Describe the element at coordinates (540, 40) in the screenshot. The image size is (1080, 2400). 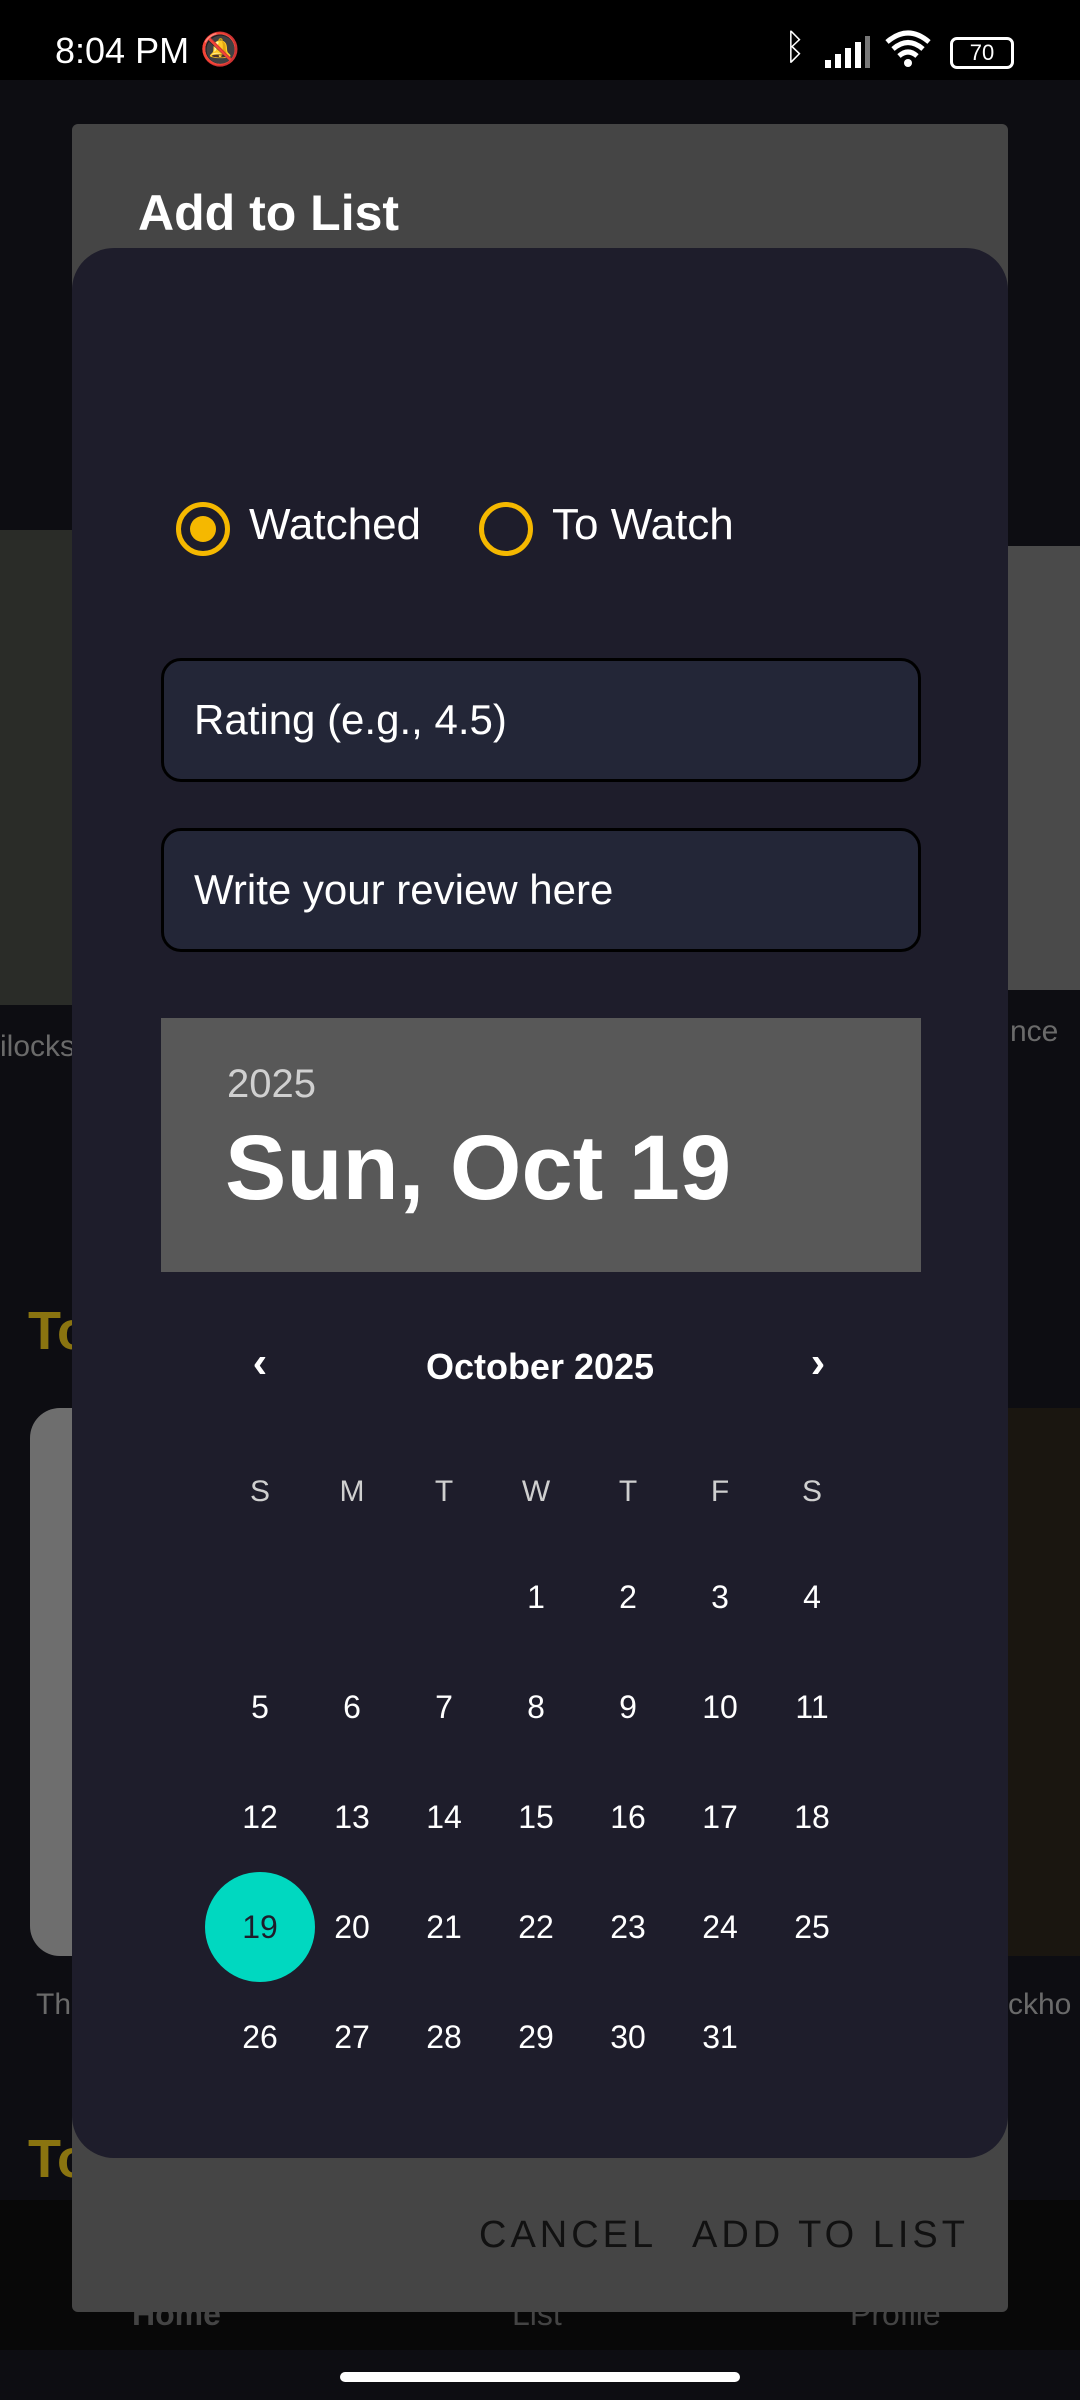
I see `status-bar: 8:04 PM 🔕 ᛒ 70` at that location.